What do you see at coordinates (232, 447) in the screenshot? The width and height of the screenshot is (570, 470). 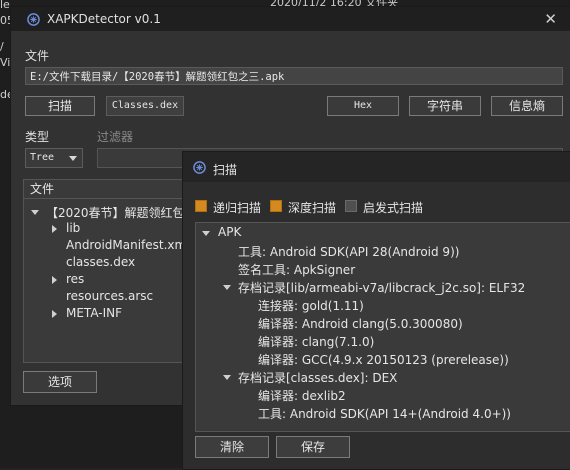 I see `clear-button: 清除` at bounding box center [232, 447].